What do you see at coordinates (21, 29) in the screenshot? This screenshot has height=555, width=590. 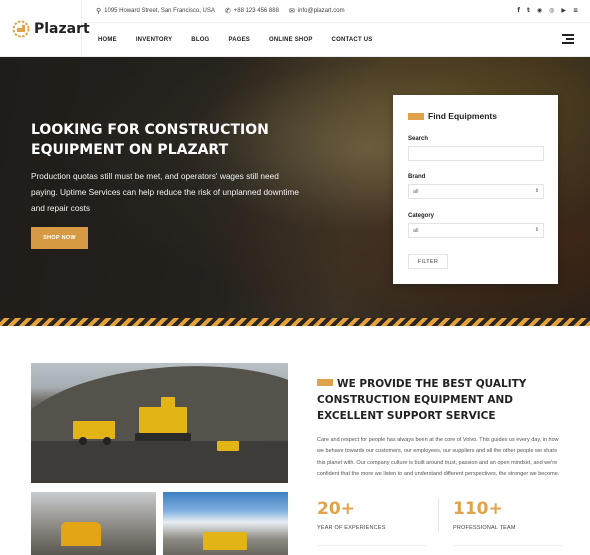 I see `excavator-logo-icon` at bounding box center [21, 29].